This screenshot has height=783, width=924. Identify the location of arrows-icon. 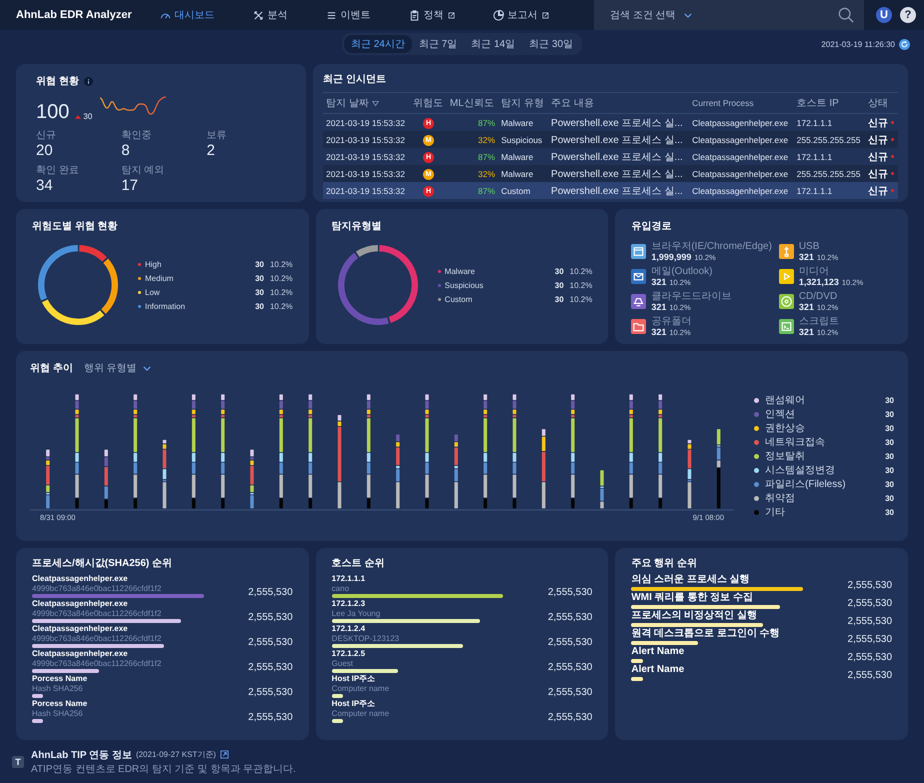
(258, 15).